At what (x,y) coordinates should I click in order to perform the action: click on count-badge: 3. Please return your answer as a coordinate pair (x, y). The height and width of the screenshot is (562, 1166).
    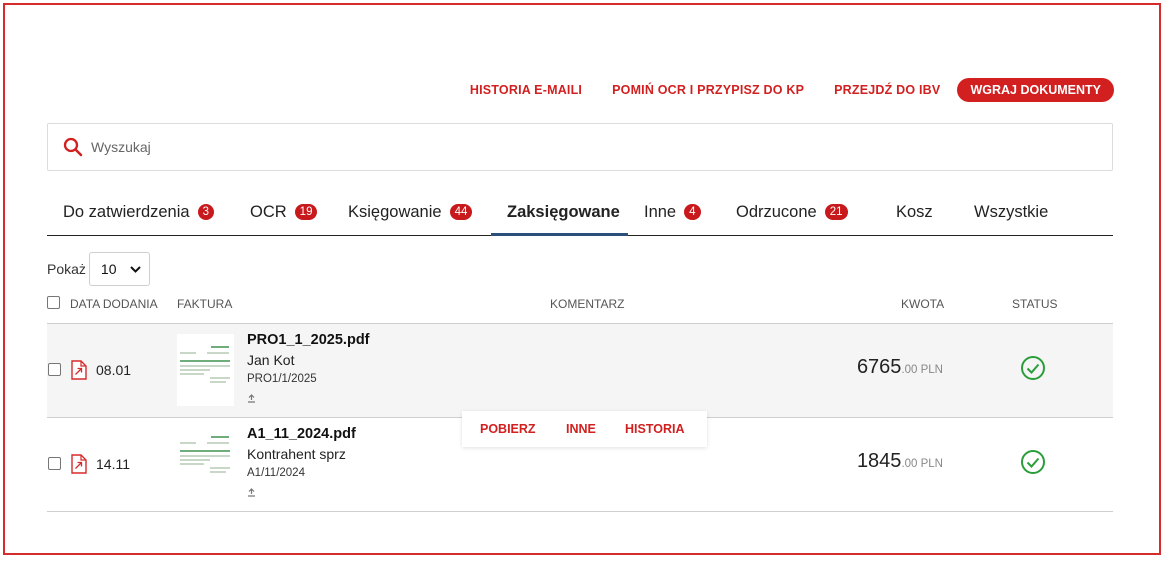
    Looking at the image, I should click on (205, 212).